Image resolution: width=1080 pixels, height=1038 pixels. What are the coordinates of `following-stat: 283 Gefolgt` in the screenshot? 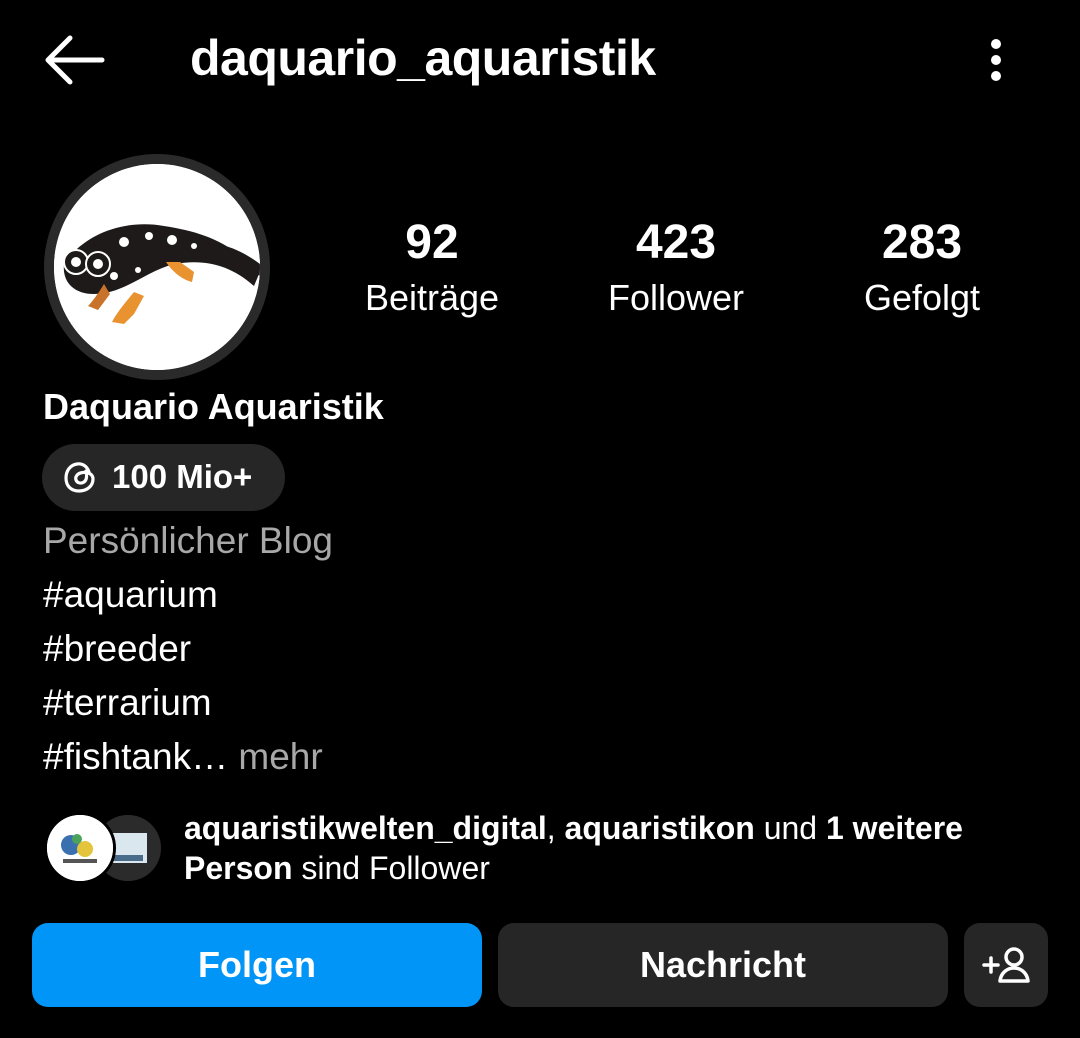 It's located at (922, 268).